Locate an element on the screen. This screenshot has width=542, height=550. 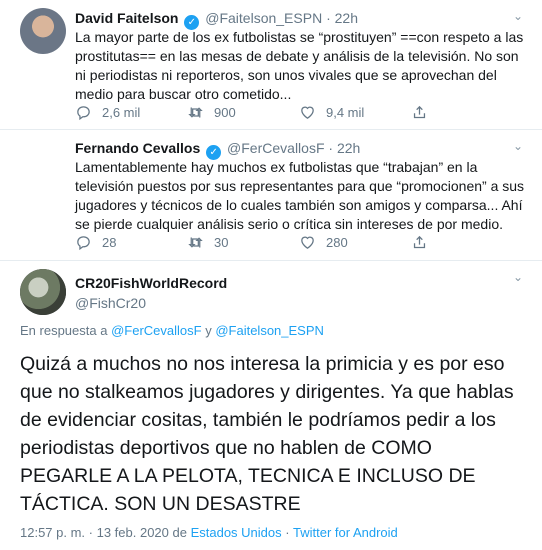
reply-count: 28 is located at coordinates (109, 242).